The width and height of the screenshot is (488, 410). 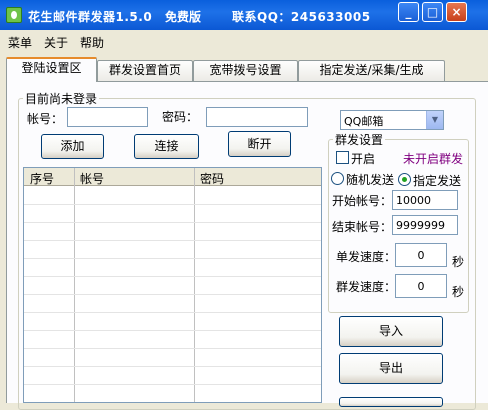 I want to click on random-send-label: 随机发送, so click(x=370, y=180).